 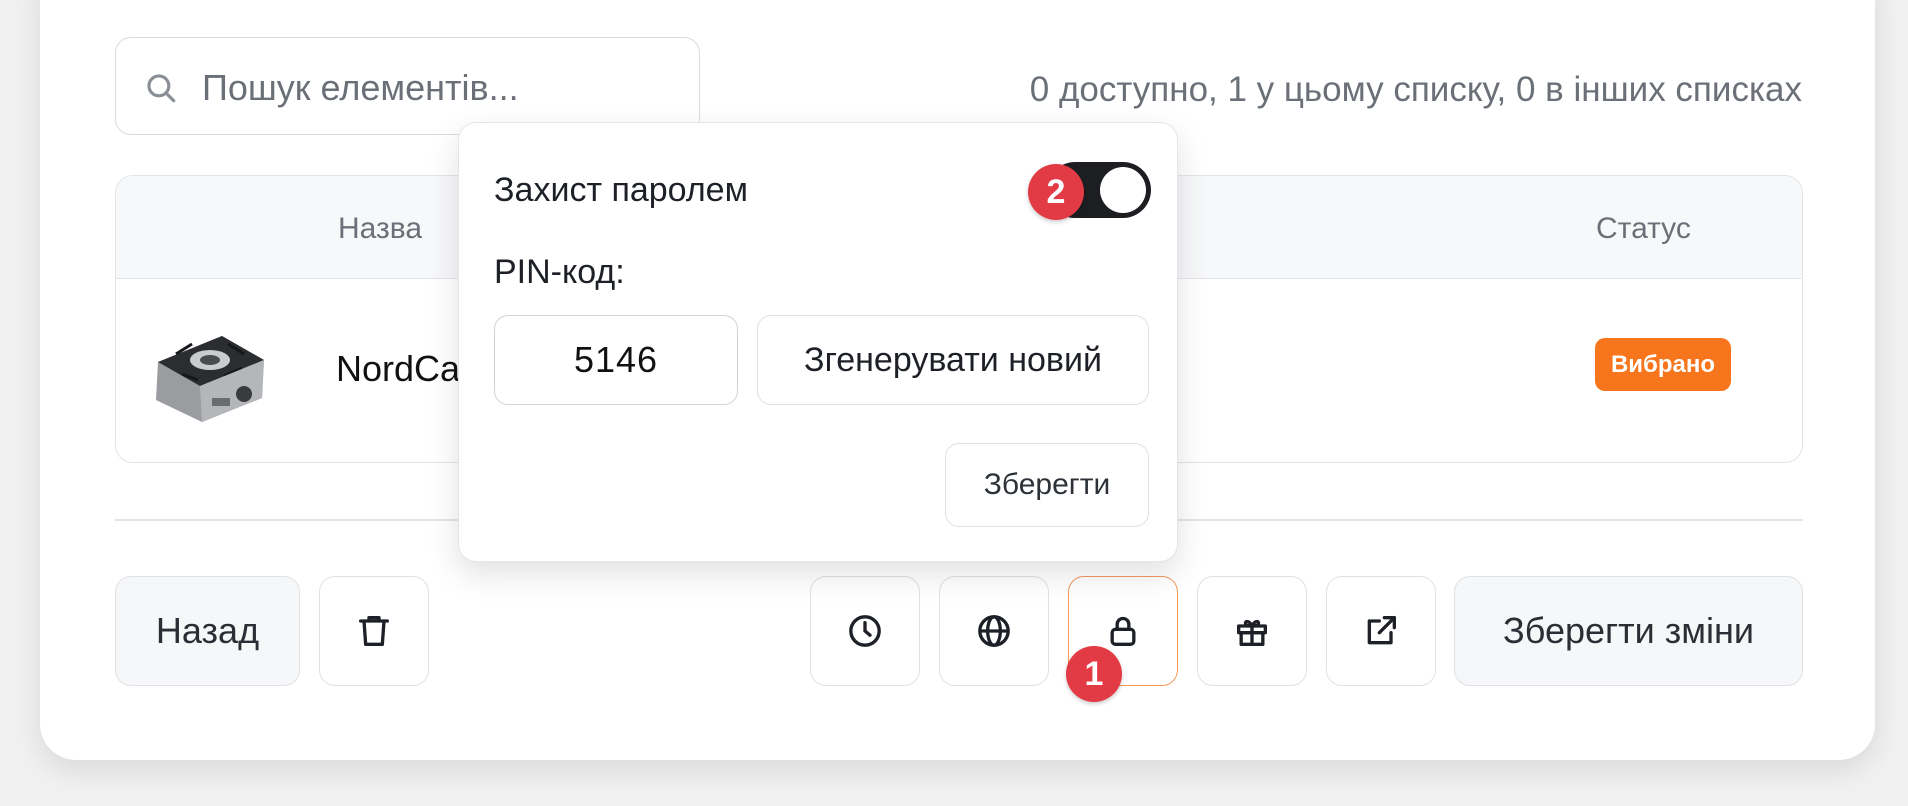 I want to click on schedule-button, so click(x=865, y=631).